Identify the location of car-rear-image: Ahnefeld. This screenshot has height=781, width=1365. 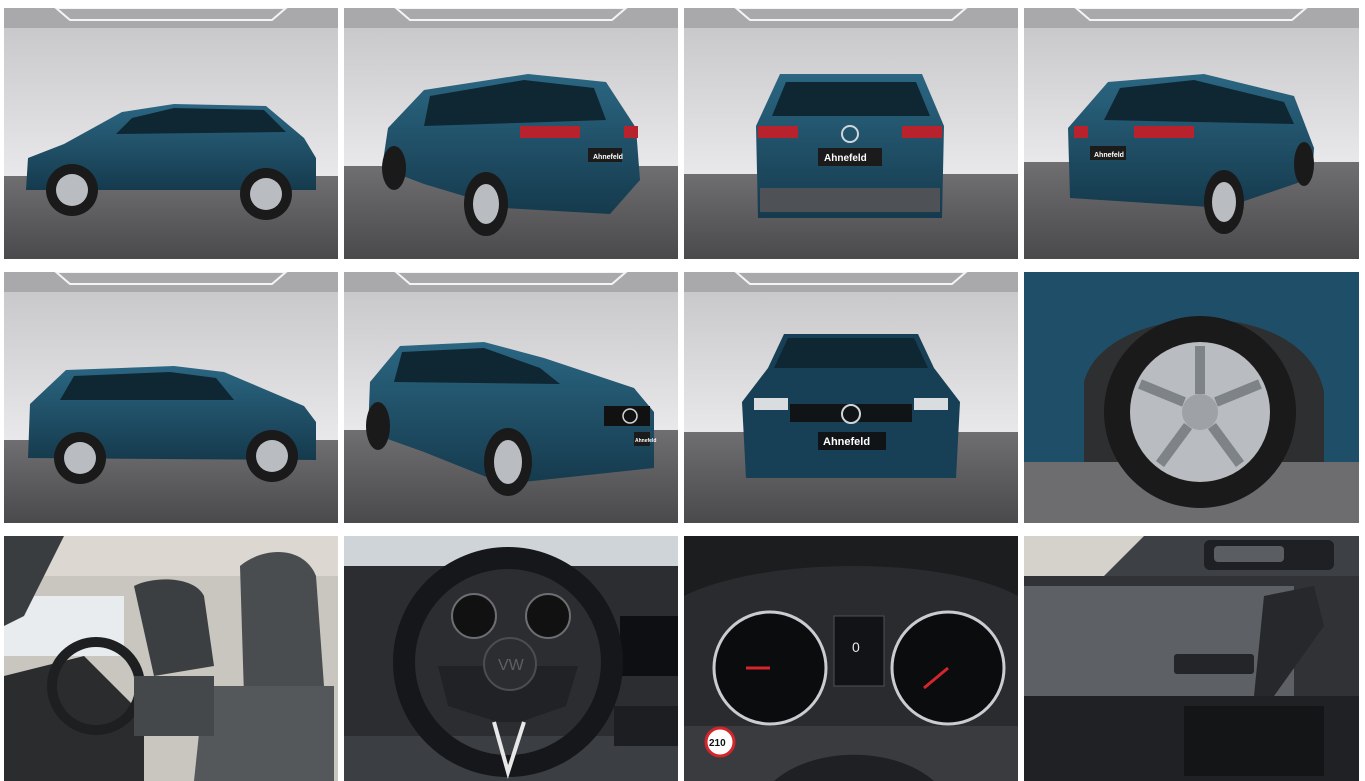
(851, 133).